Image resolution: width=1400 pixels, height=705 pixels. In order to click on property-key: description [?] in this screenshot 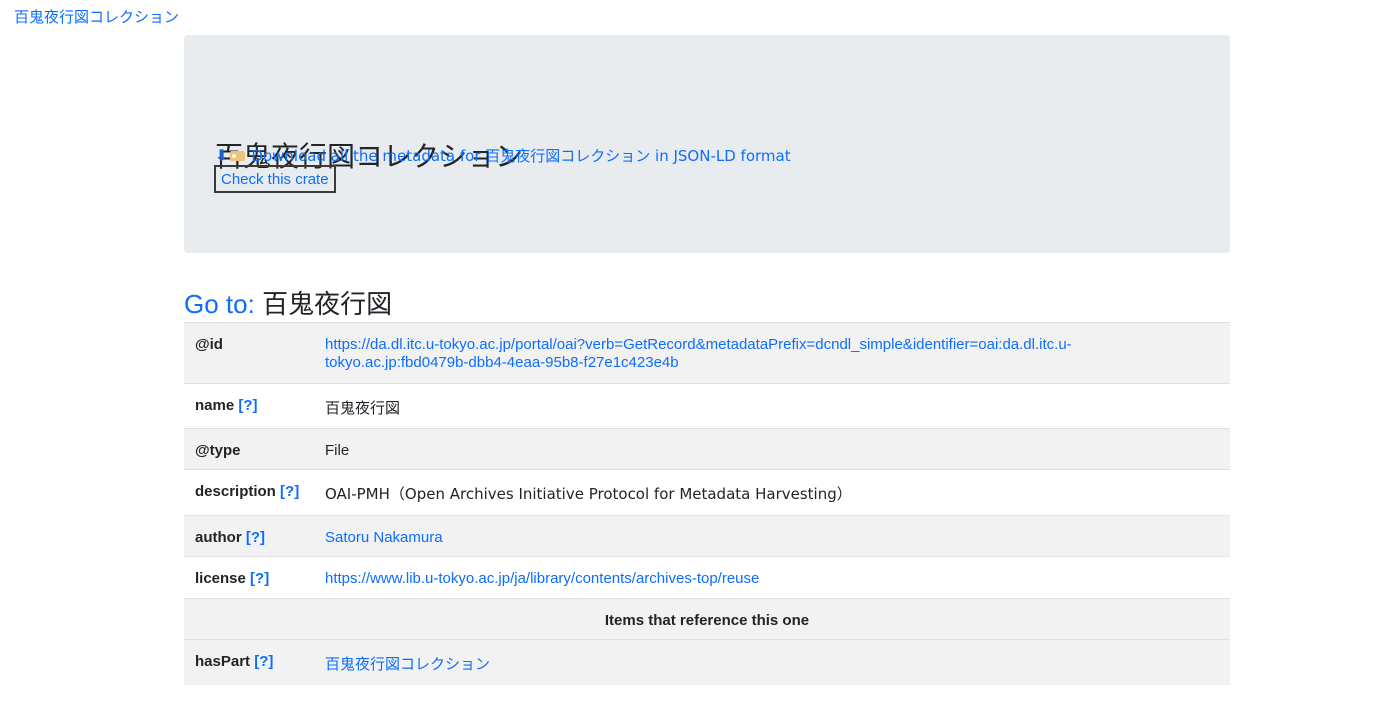, I will do `click(254, 492)`.